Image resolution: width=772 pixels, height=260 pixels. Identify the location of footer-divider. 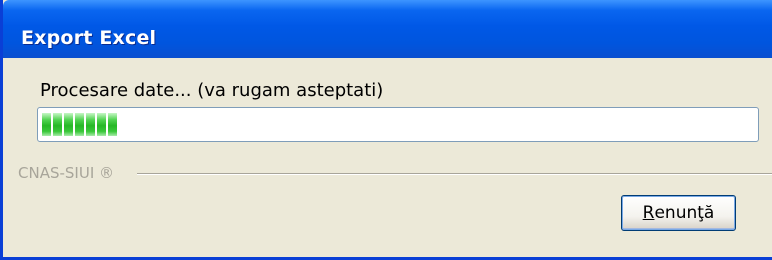
(454, 174).